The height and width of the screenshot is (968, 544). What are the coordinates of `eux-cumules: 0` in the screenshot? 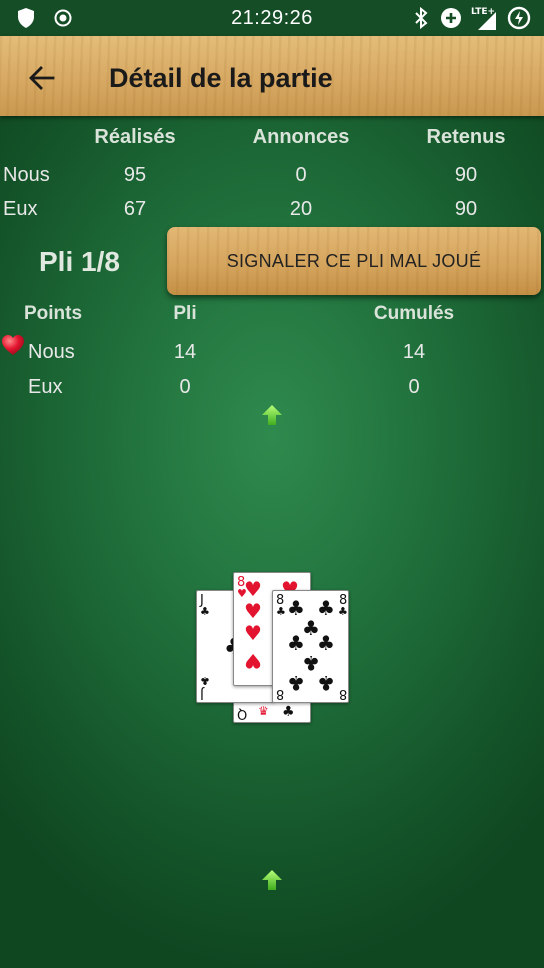 It's located at (414, 387).